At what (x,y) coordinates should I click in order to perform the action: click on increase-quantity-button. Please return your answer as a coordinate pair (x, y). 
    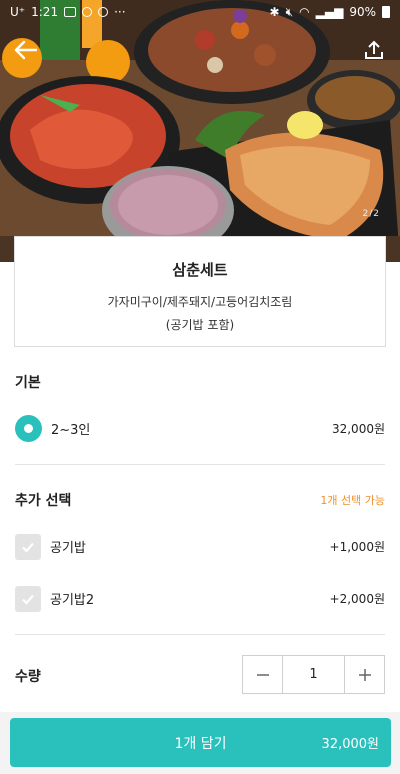
    Looking at the image, I should click on (364, 674).